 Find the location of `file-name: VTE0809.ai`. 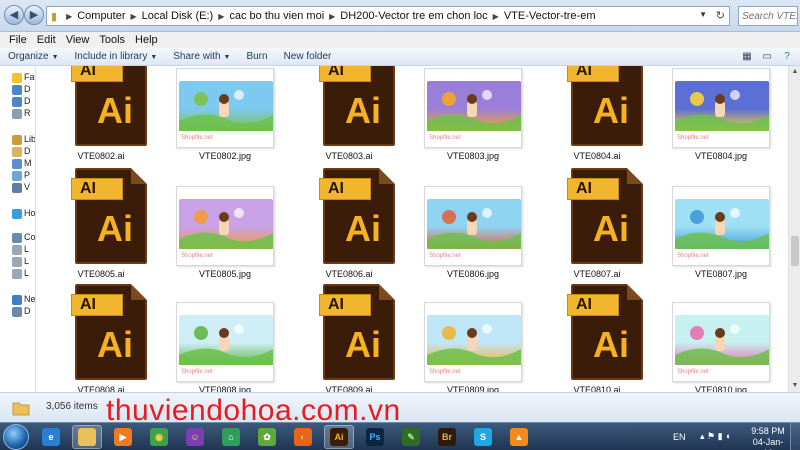

file-name: VTE0809.ai is located at coordinates (349, 388).